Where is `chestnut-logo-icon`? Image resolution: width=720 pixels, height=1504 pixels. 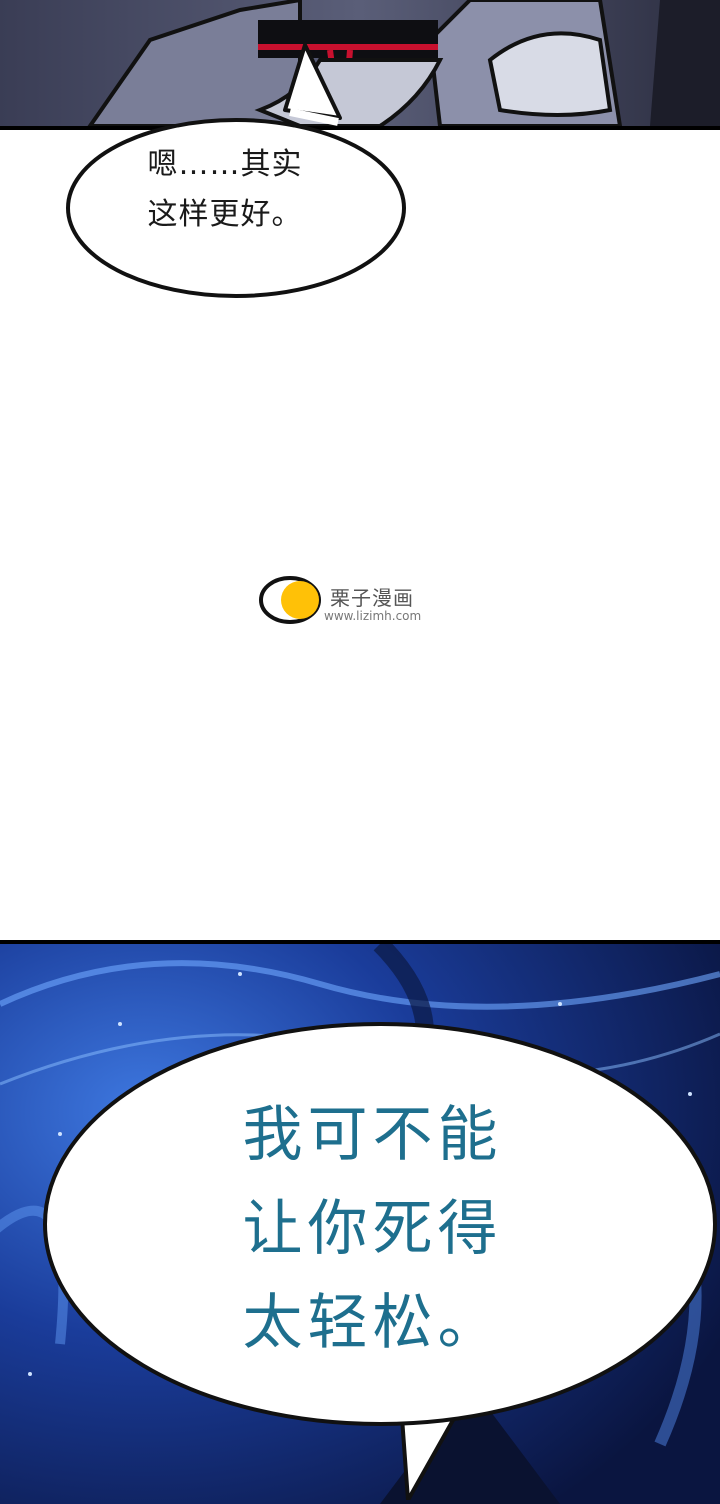 chestnut-logo-icon is located at coordinates (290, 600).